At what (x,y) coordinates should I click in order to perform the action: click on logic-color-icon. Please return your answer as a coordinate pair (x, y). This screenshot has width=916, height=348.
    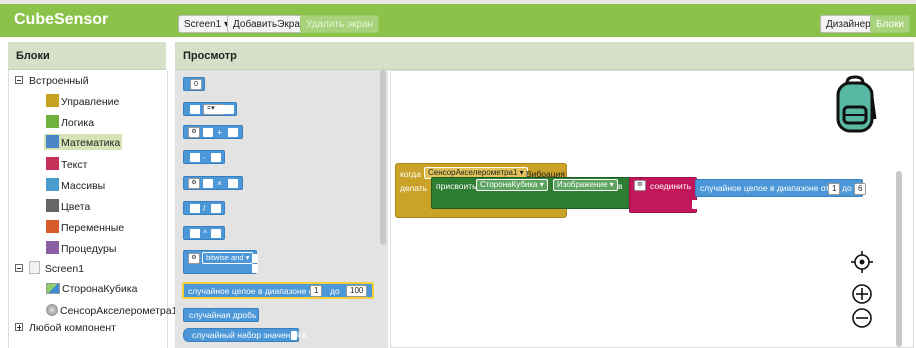
    Looking at the image, I should click on (52, 121).